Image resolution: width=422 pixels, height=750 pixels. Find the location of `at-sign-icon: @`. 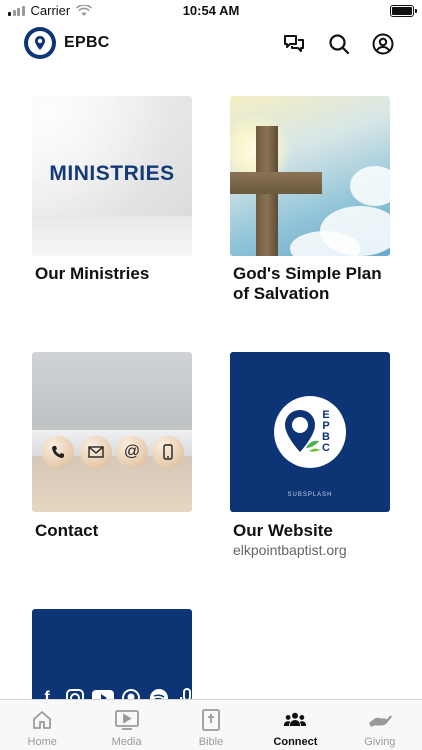

at-sign-icon: @ is located at coordinates (132, 452).